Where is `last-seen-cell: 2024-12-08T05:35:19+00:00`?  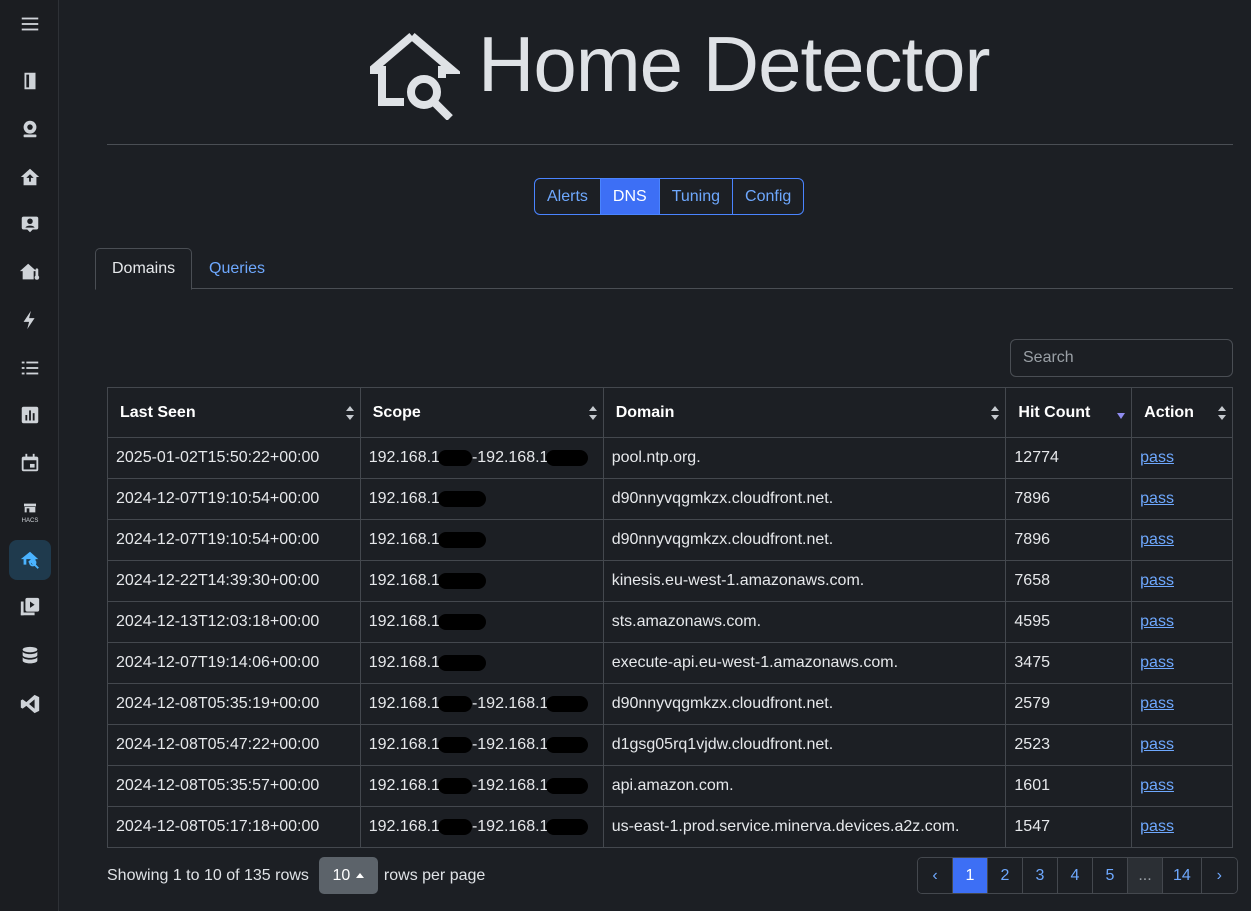
last-seen-cell: 2024-12-08T05:35:19+00:00 is located at coordinates (234, 704).